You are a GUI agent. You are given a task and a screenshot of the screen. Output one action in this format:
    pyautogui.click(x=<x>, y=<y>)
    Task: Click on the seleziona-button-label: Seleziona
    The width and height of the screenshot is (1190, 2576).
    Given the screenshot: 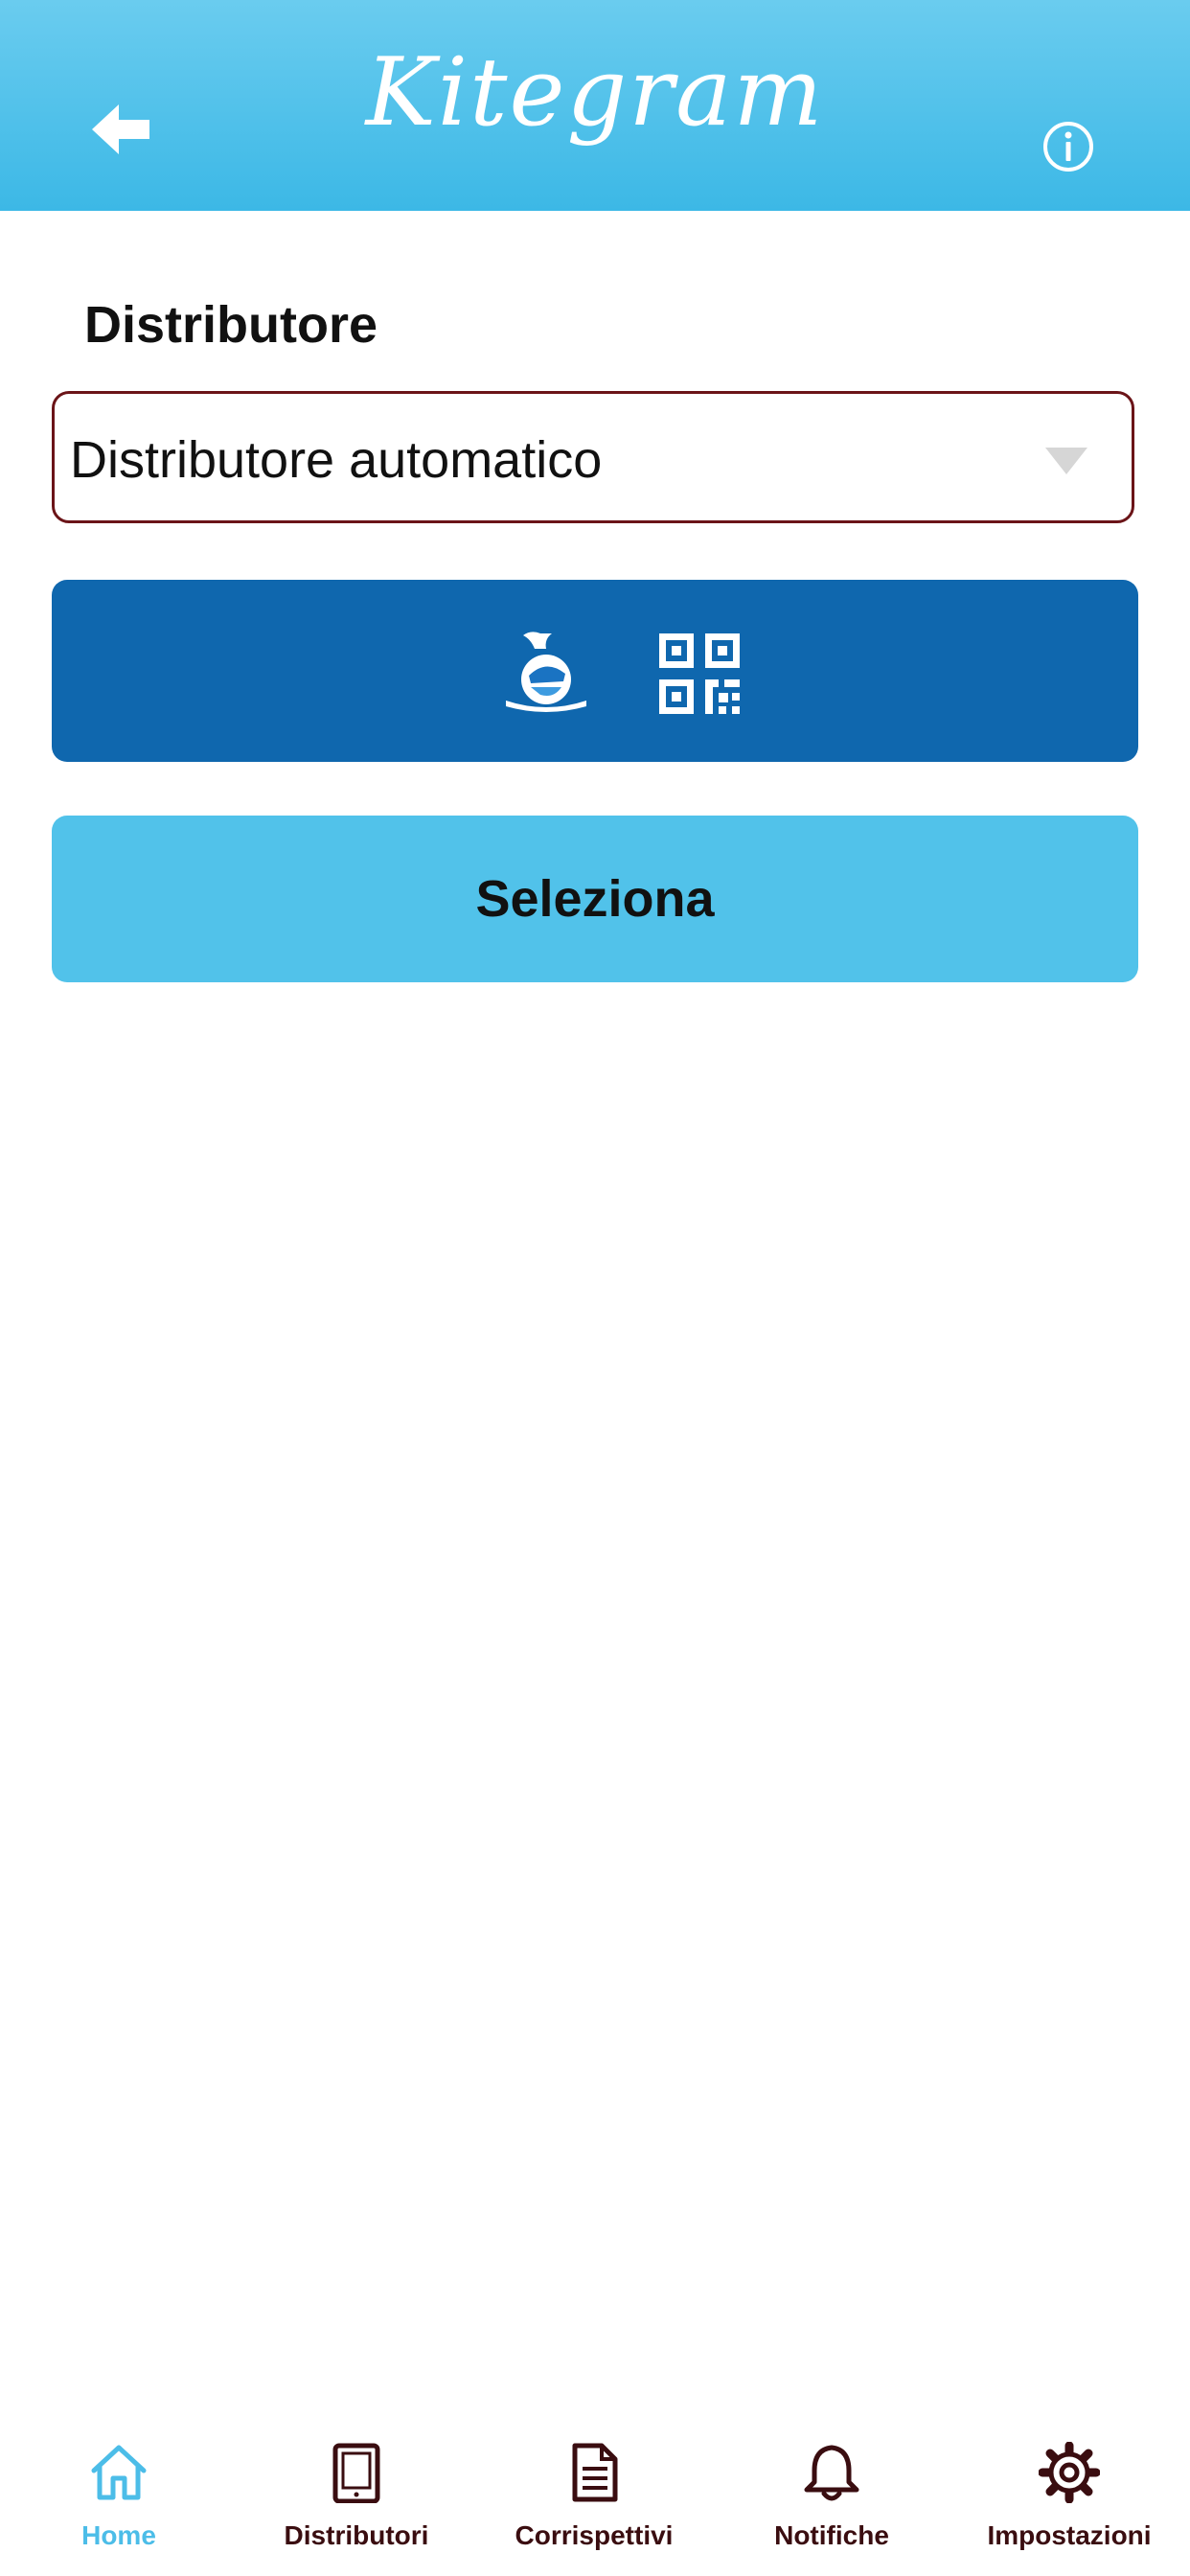 What is the action you would take?
    pyautogui.click(x=595, y=899)
    